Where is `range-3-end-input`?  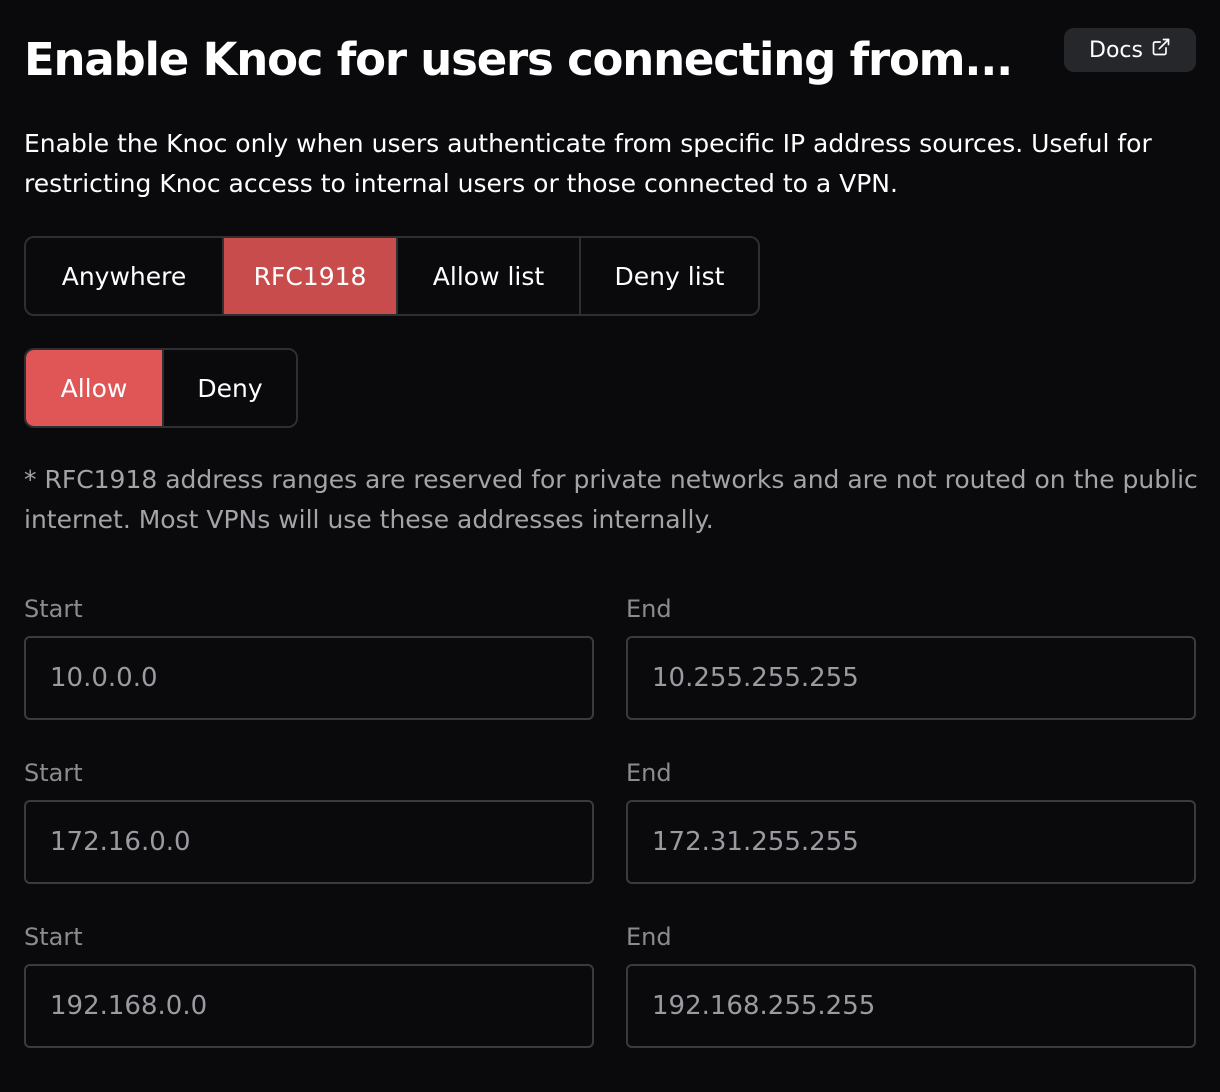
range-3-end-input is located at coordinates (911, 1006).